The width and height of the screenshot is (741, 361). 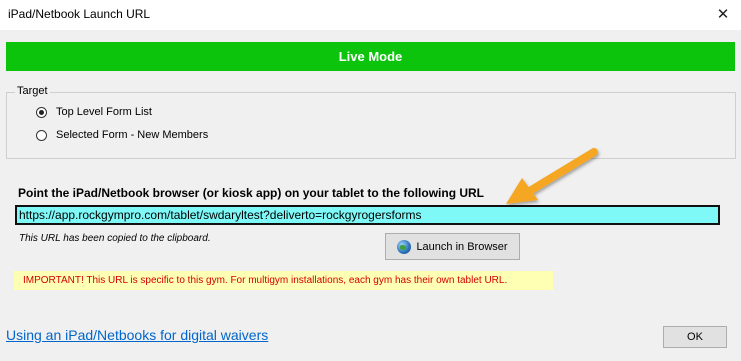 What do you see at coordinates (104, 112) in the screenshot?
I see `radio-label: Top Level Form List` at bounding box center [104, 112].